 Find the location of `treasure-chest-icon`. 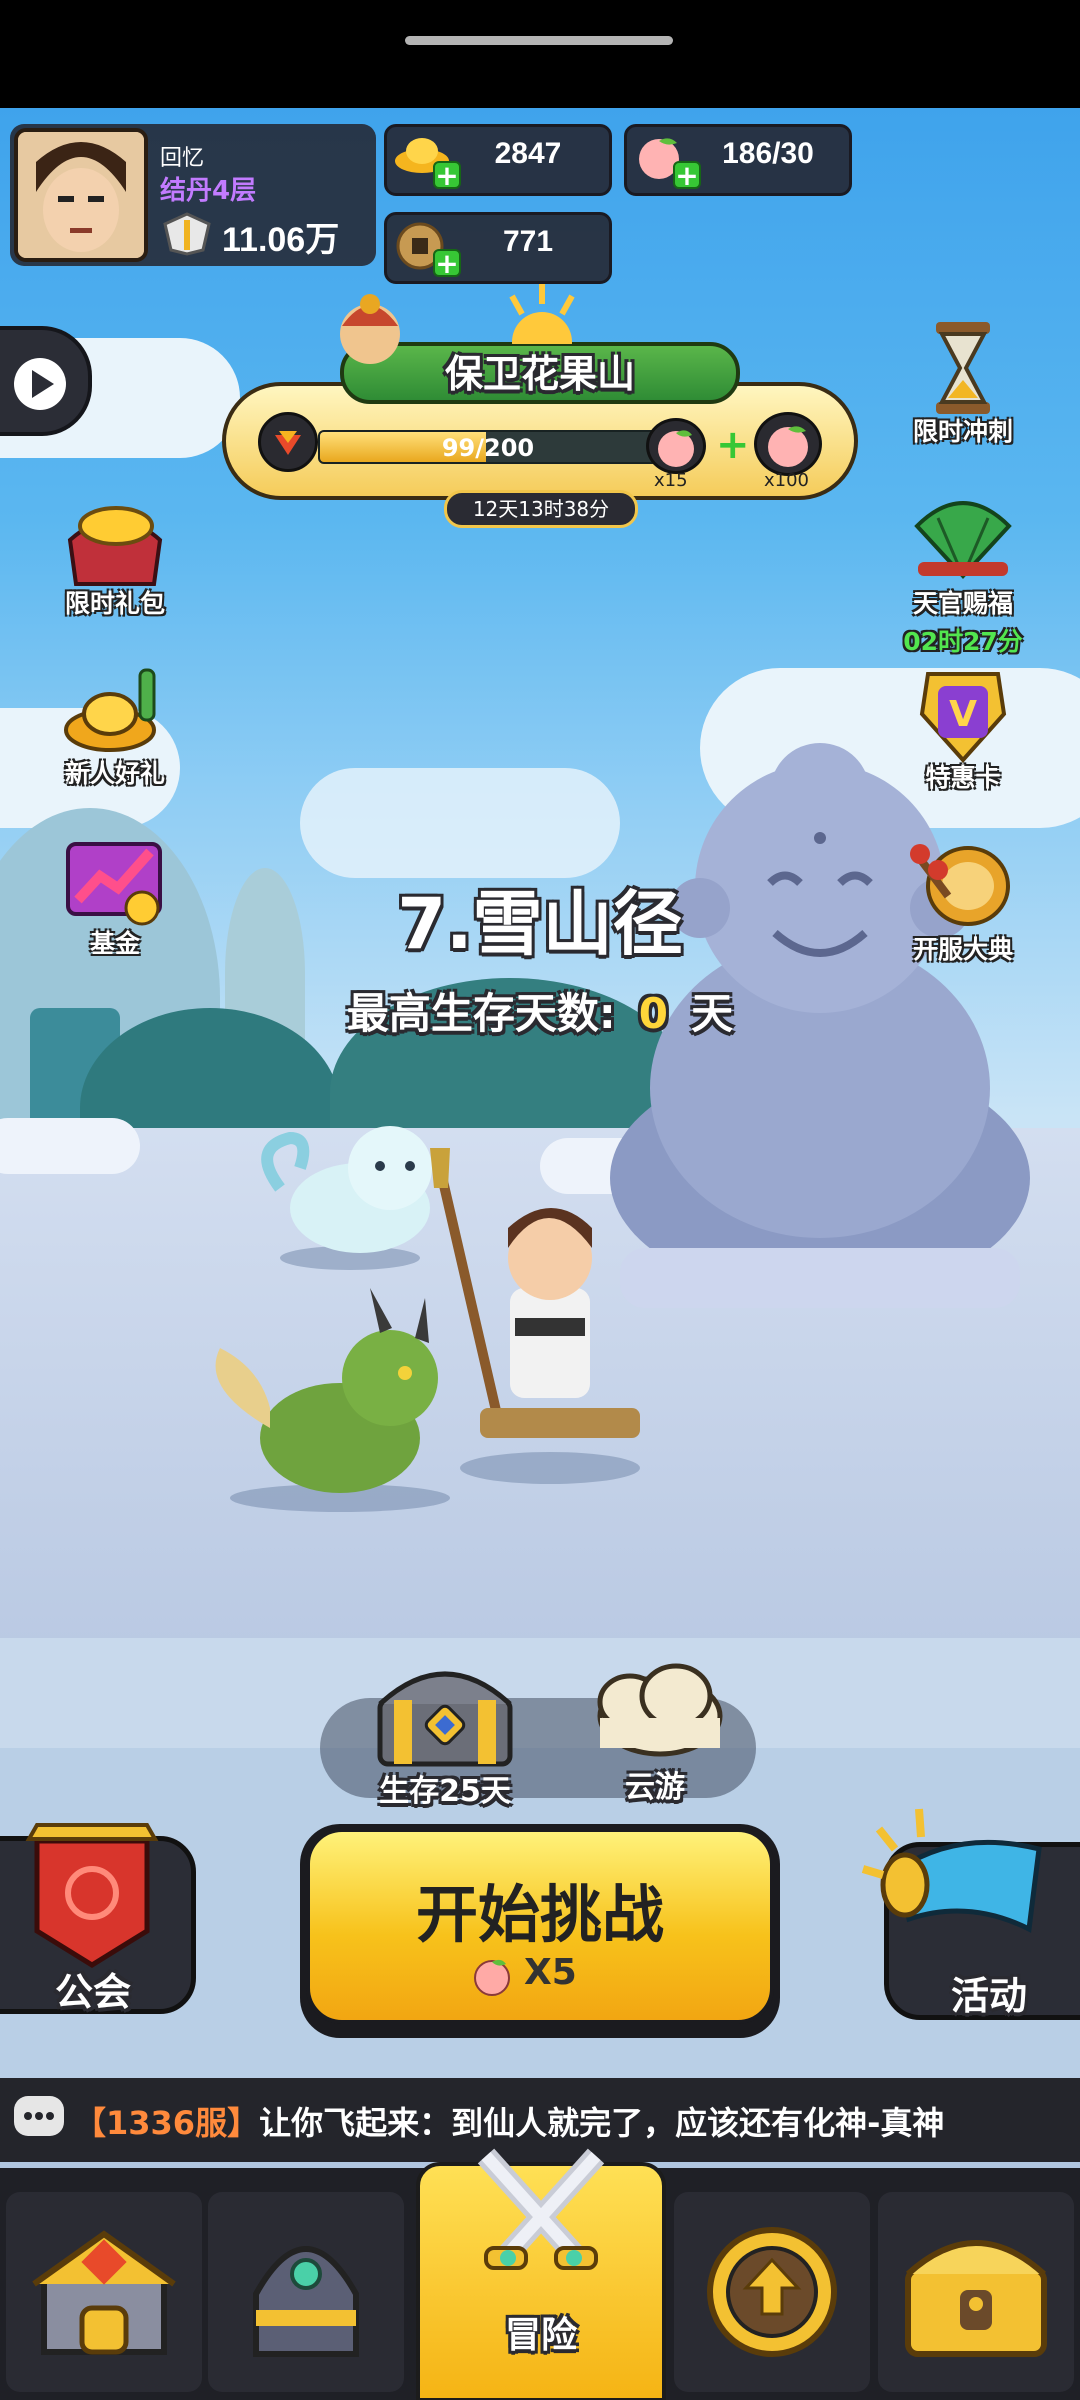

treasure-chest-icon is located at coordinates (445, 1719).